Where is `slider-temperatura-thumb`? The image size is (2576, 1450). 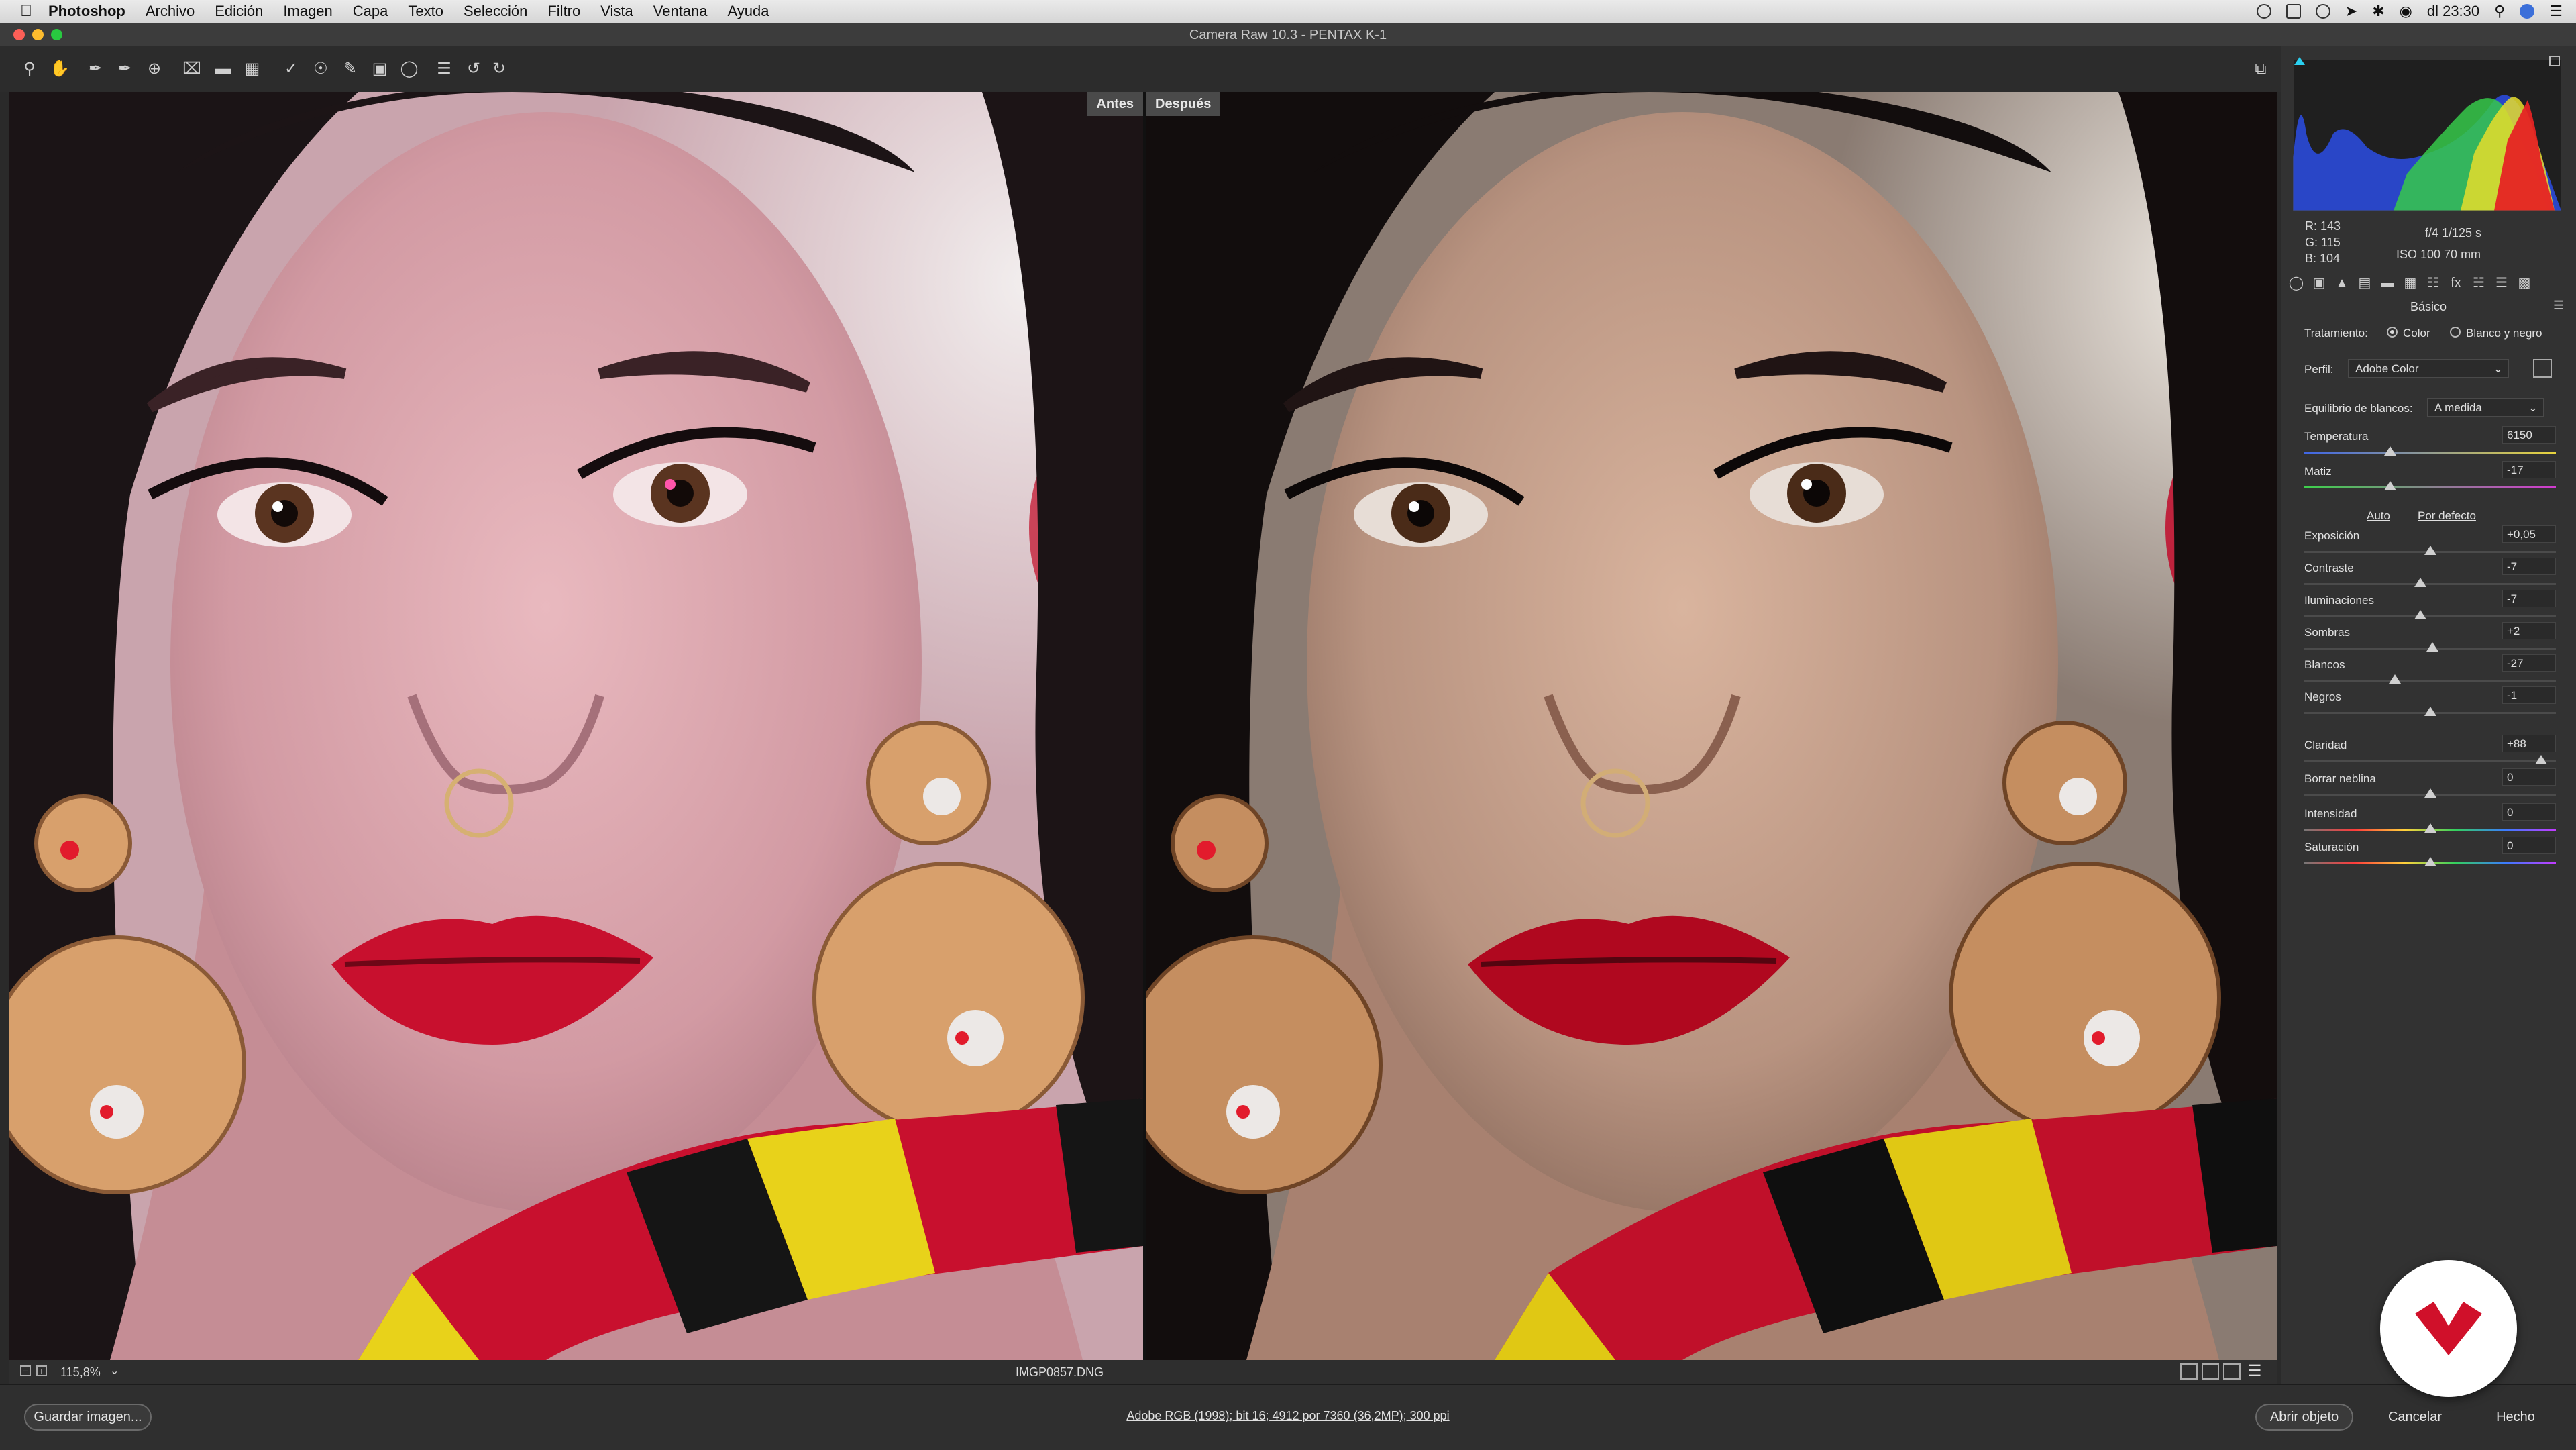
slider-temperatura-thumb is located at coordinates (2389, 451).